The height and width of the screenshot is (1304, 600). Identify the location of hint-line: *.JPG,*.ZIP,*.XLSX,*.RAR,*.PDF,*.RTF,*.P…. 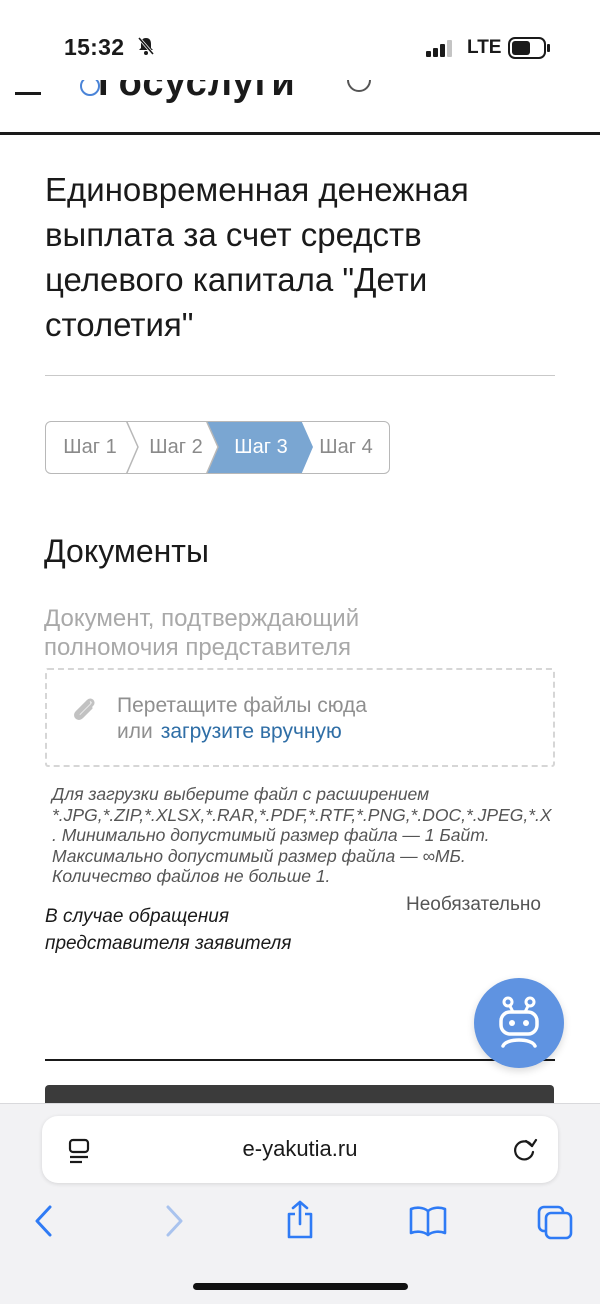
(302, 814).